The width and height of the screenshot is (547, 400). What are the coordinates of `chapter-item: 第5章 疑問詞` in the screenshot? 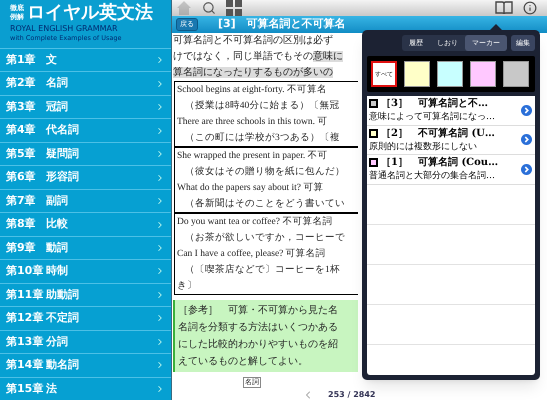 It's located at (85, 154).